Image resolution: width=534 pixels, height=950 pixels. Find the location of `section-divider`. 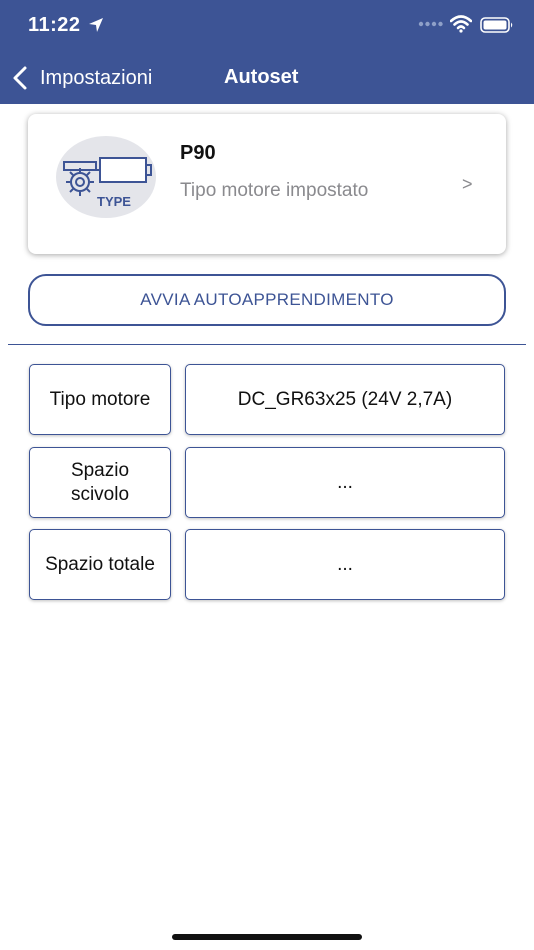

section-divider is located at coordinates (267, 344).